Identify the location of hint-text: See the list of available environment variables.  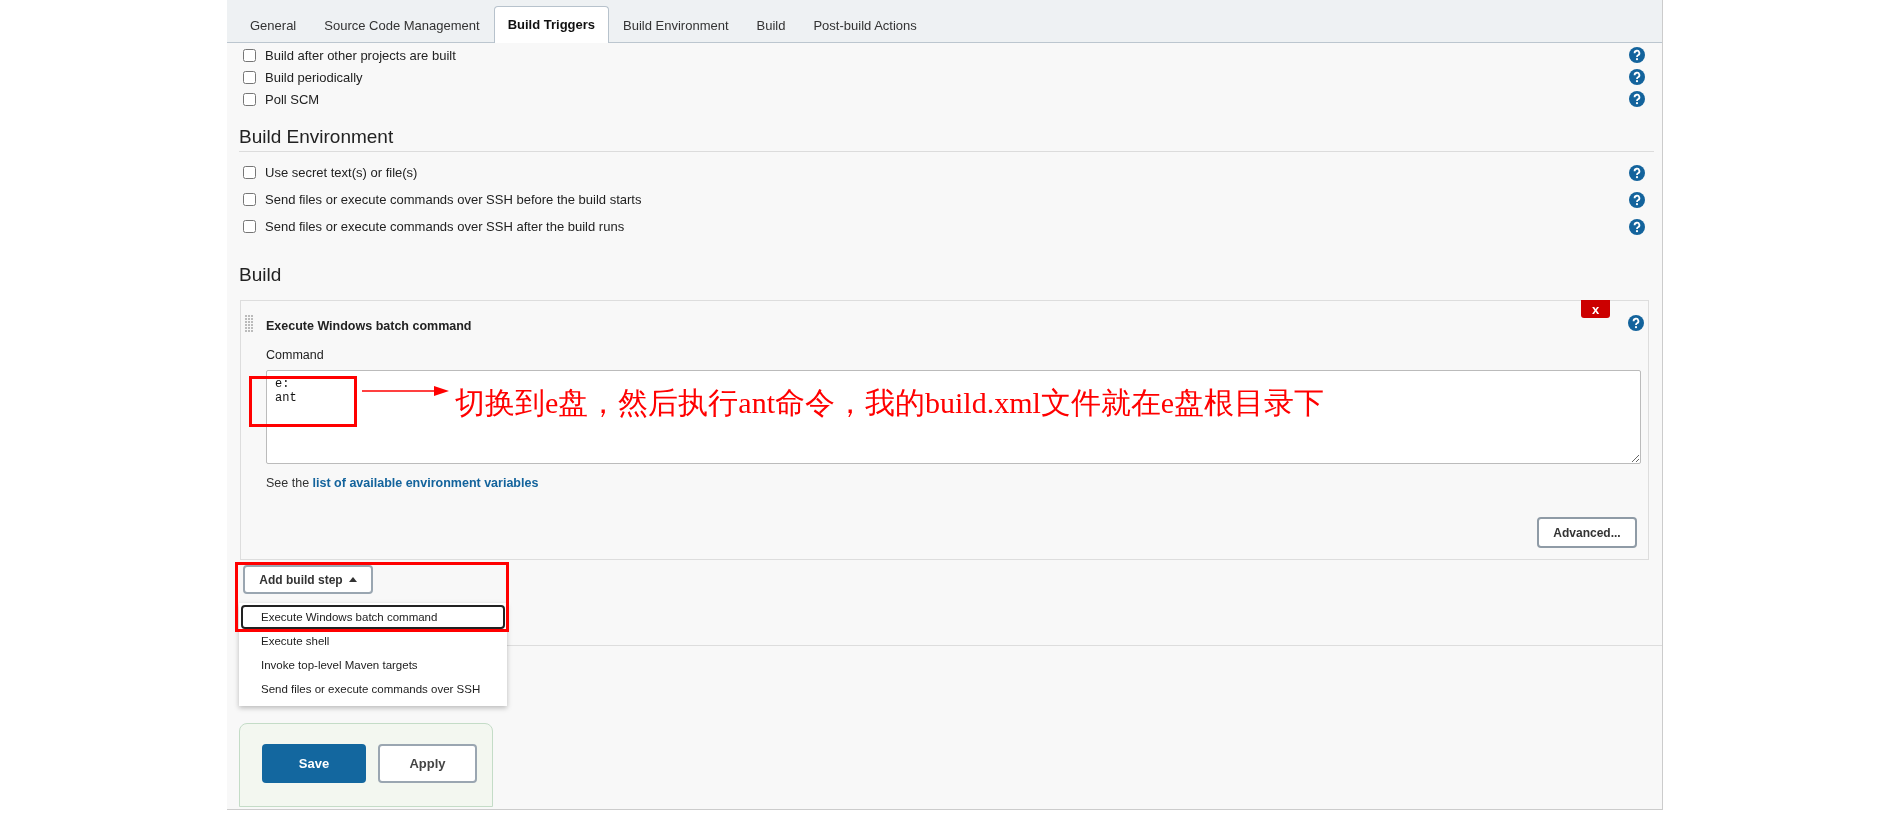
(403, 483).